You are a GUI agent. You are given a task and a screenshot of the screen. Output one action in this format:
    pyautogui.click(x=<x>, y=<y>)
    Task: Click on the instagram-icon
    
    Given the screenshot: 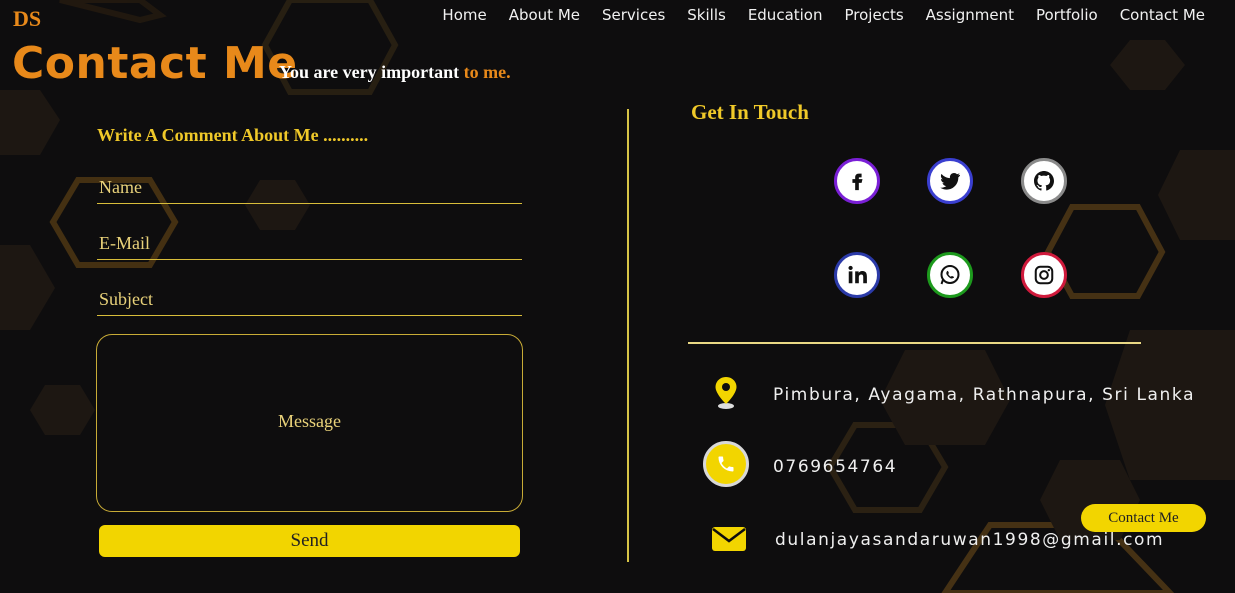 What is the action you would take?
    pyautogui.click(x=1044, y=275)
    